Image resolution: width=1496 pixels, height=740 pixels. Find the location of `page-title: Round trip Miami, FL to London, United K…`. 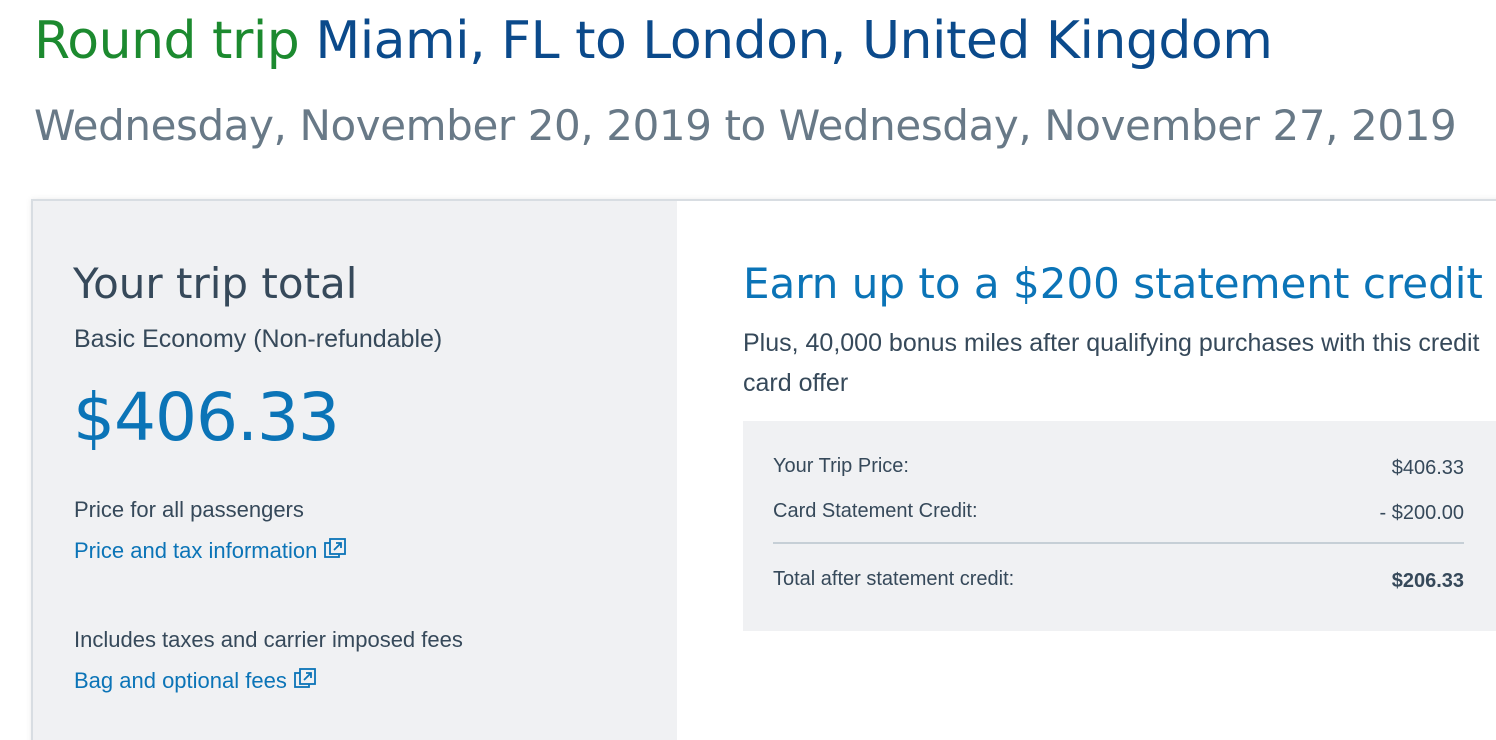

page-title: Round trip Miami, FL to London, United K… is located at coordinates (653, 41).